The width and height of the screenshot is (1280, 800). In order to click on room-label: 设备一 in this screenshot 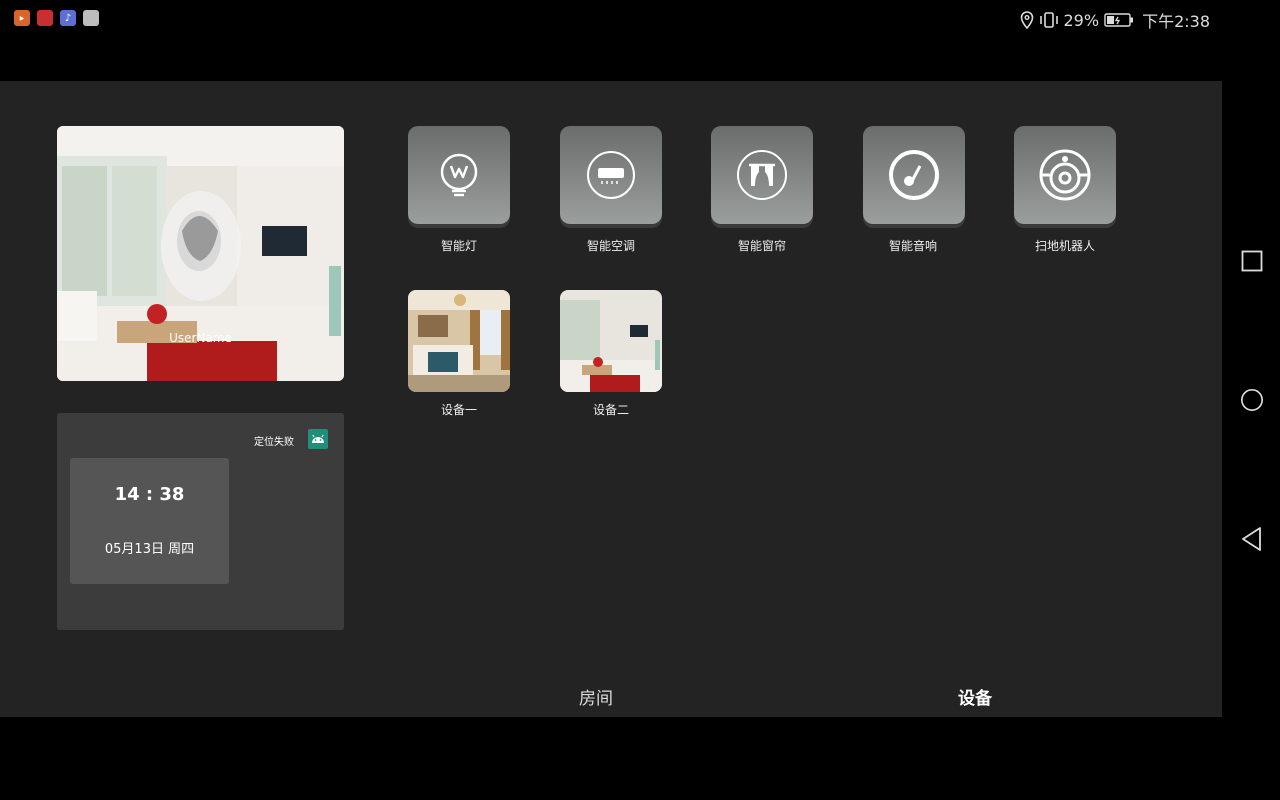, I will do `click(458, 410)`.